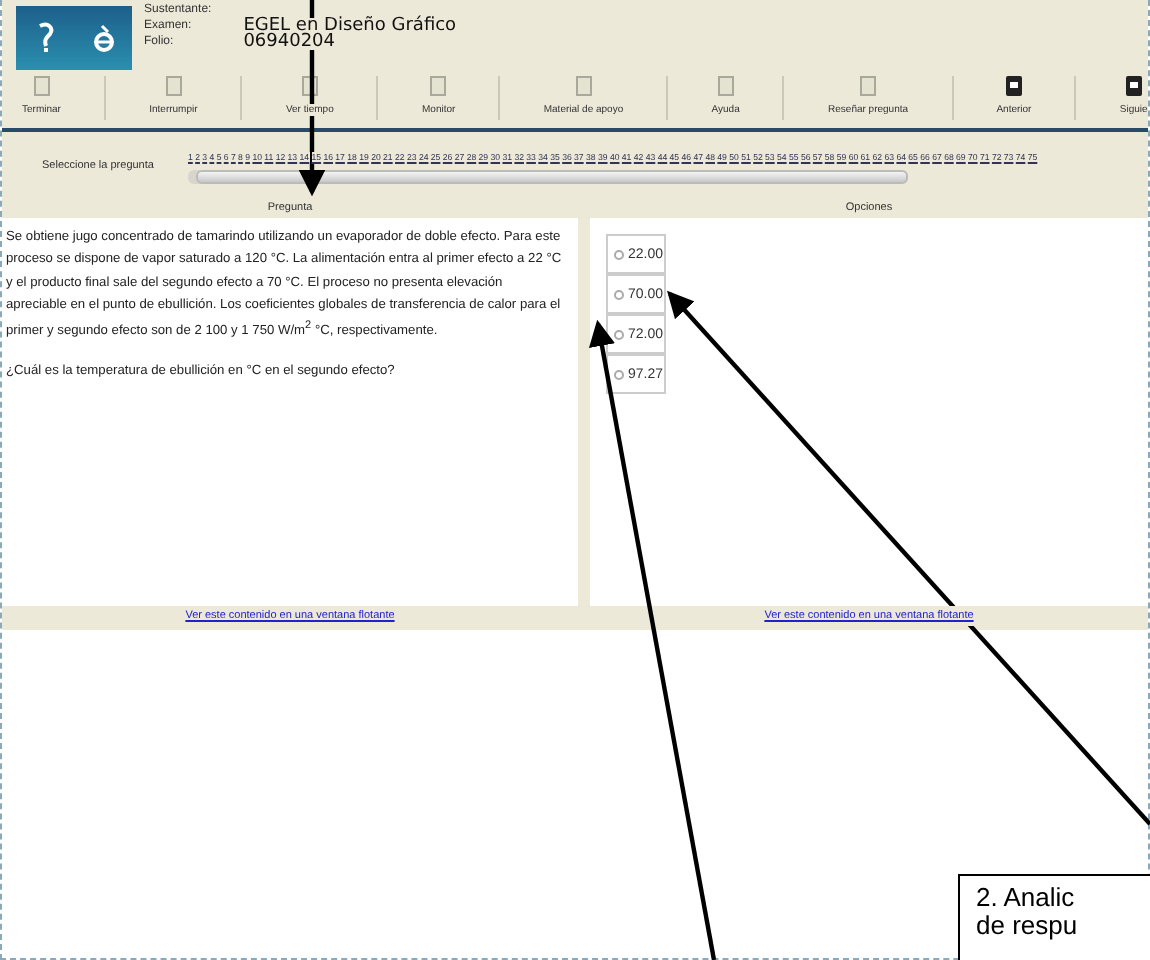  I want to click on callout-text: 2. Analic, so click(1026, 898).